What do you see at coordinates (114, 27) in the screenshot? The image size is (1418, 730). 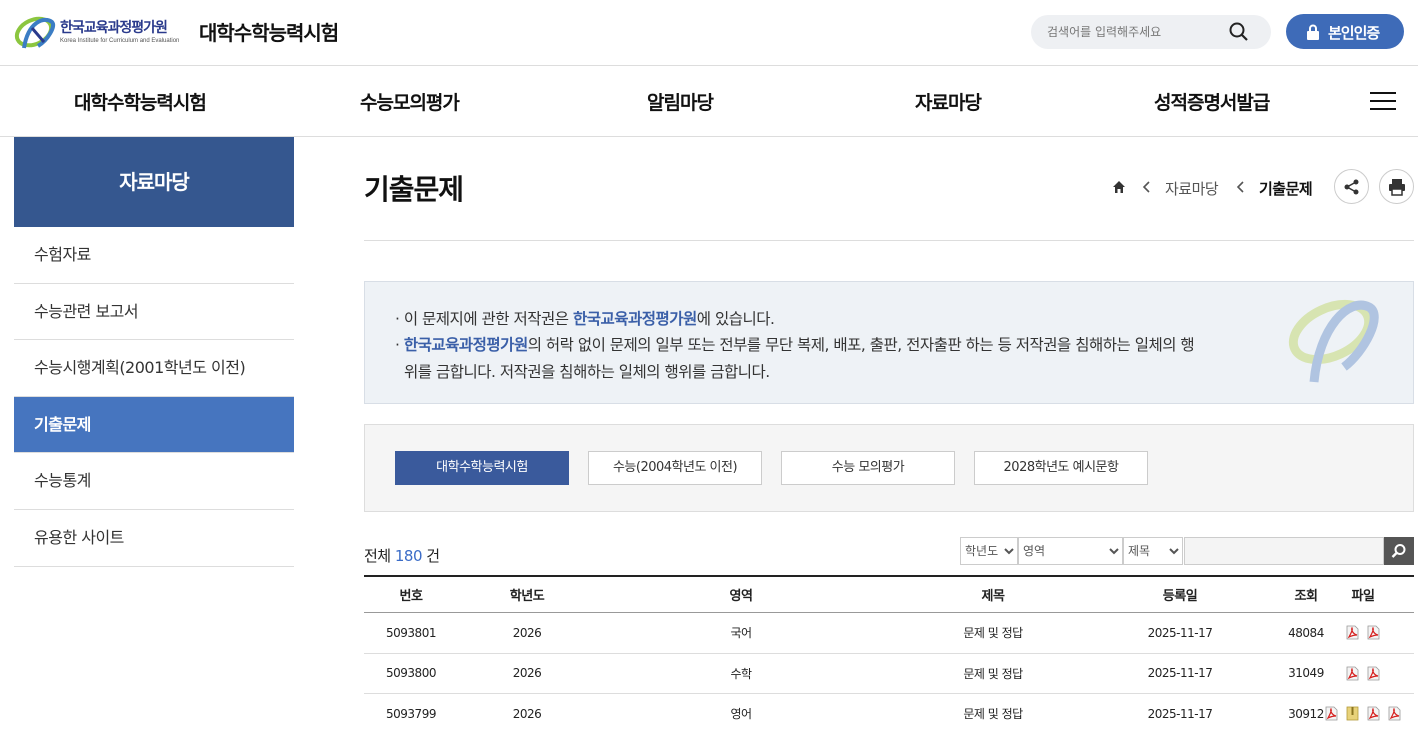 I see `logo-text: 한국교육과정평가원` at bounding box center [114, 27].